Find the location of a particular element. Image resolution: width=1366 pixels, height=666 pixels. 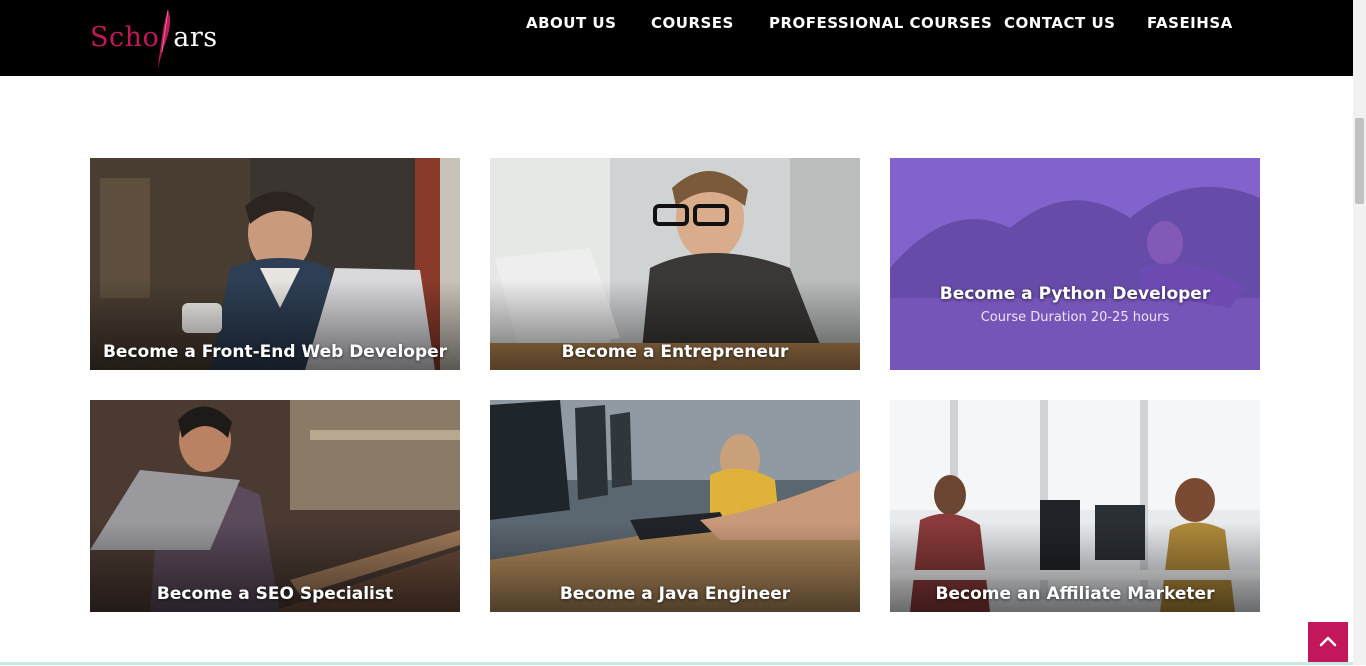

course-card-frontend: Become a Front-End Web Developer is located at coordinates (275, 264).